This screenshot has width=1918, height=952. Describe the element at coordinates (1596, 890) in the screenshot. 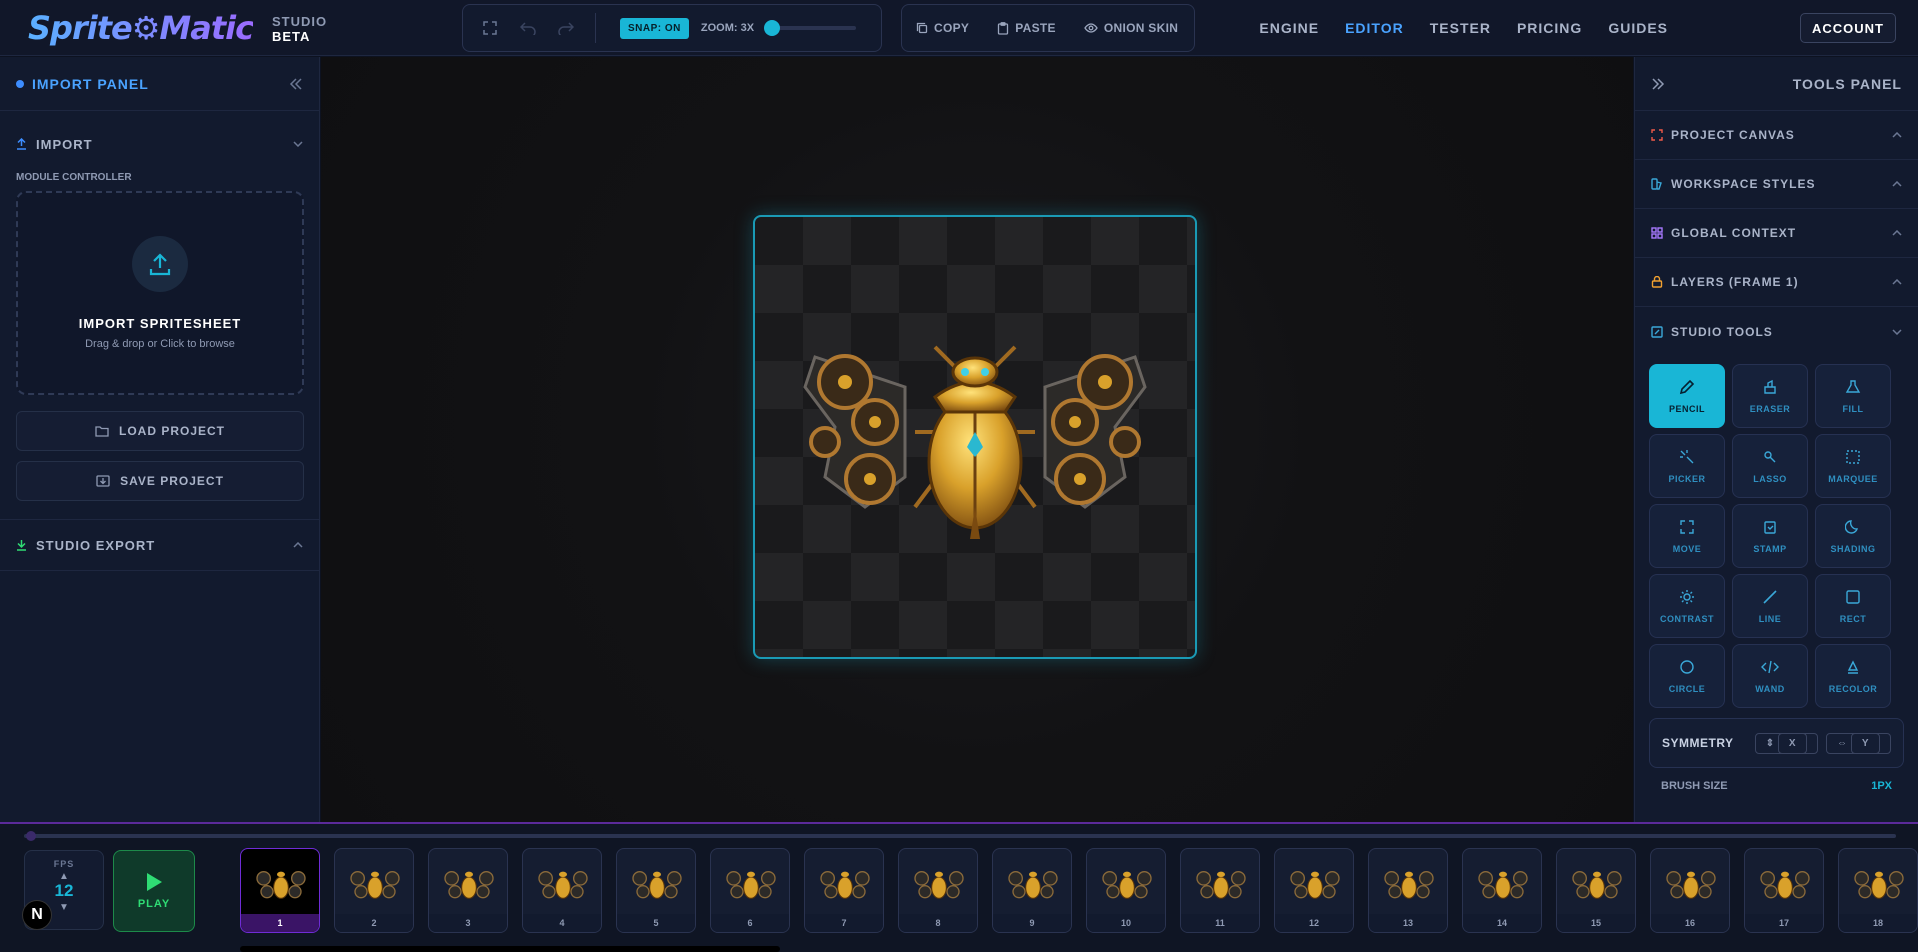

I see `frame-thumbnail: 15` at that location.